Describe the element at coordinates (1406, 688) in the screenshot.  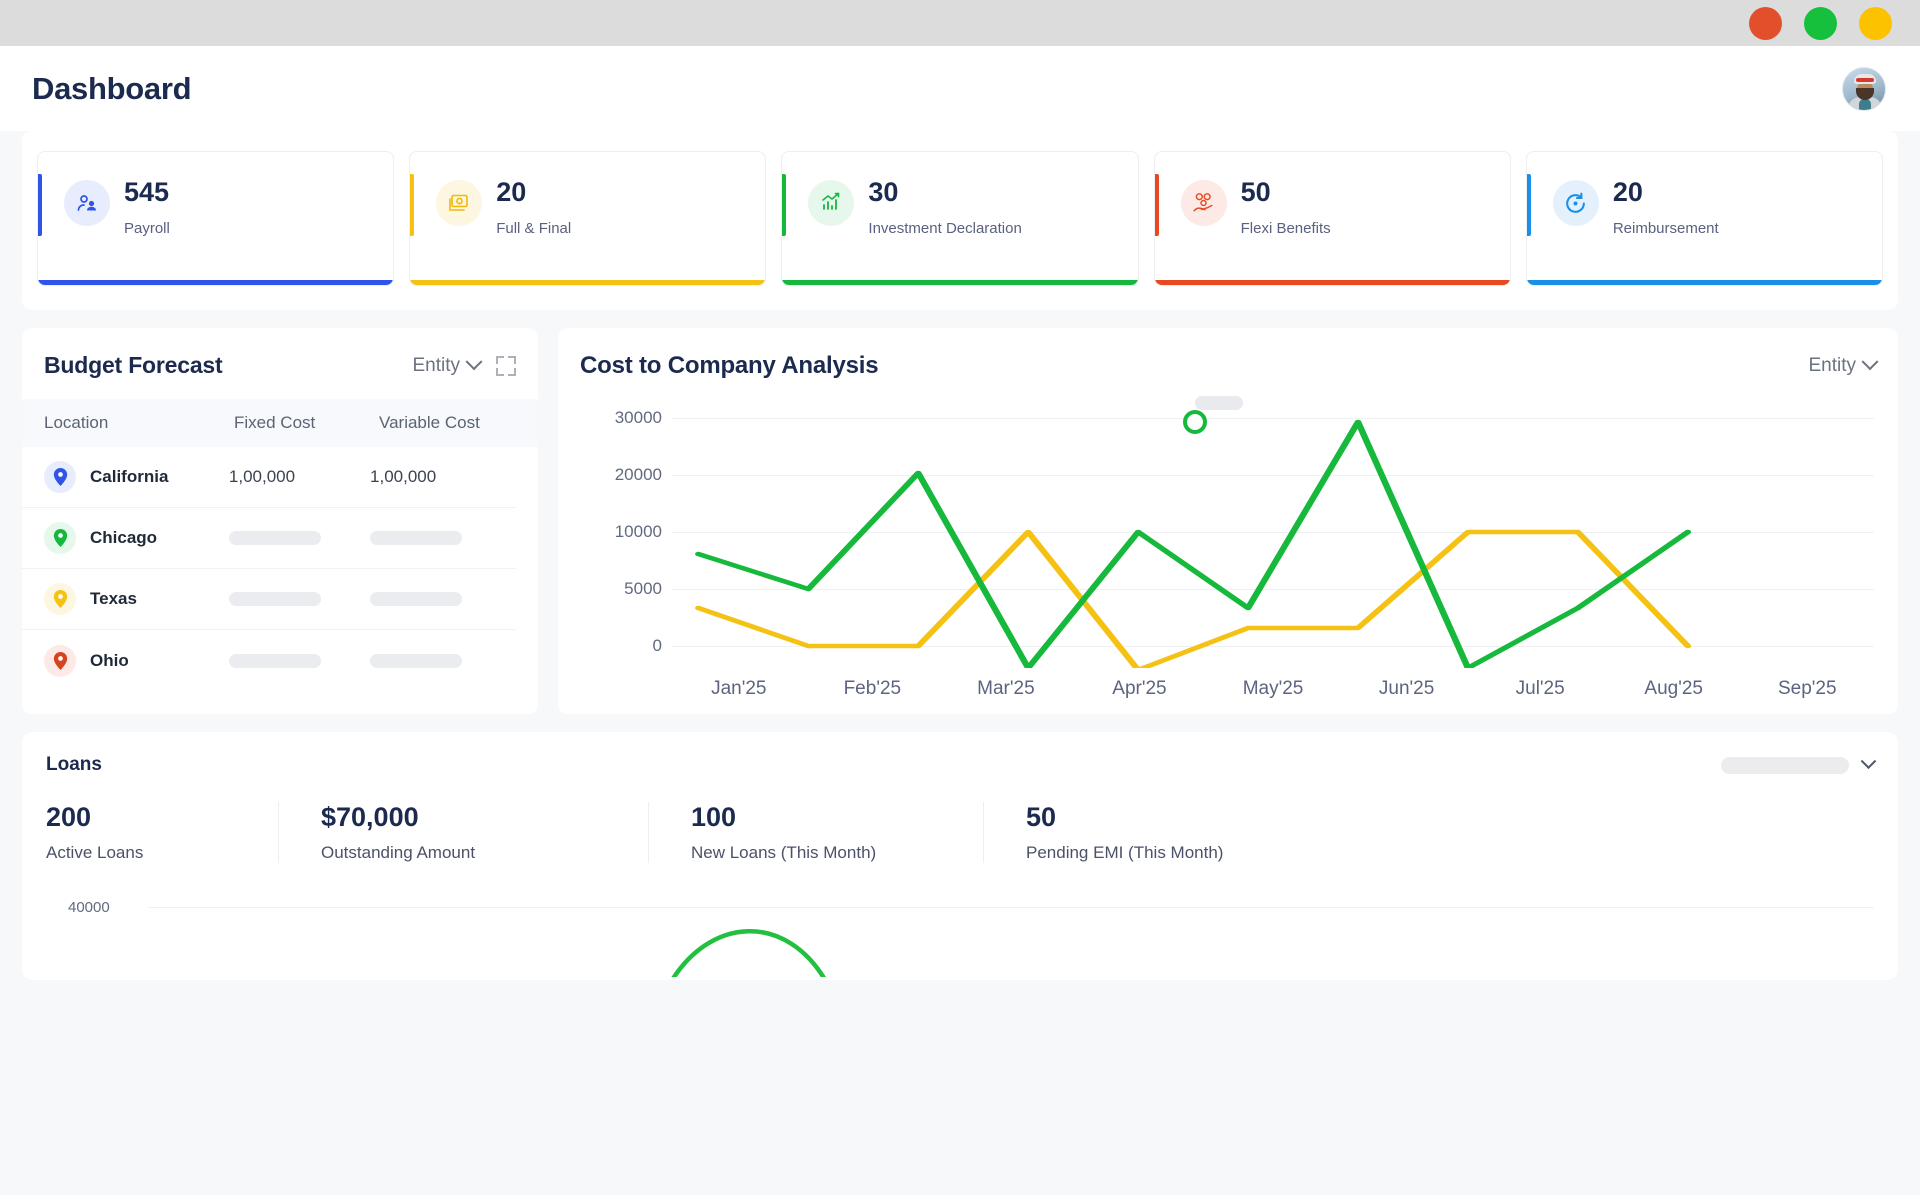
I see `x-tick-label: Jun'25` at that location.